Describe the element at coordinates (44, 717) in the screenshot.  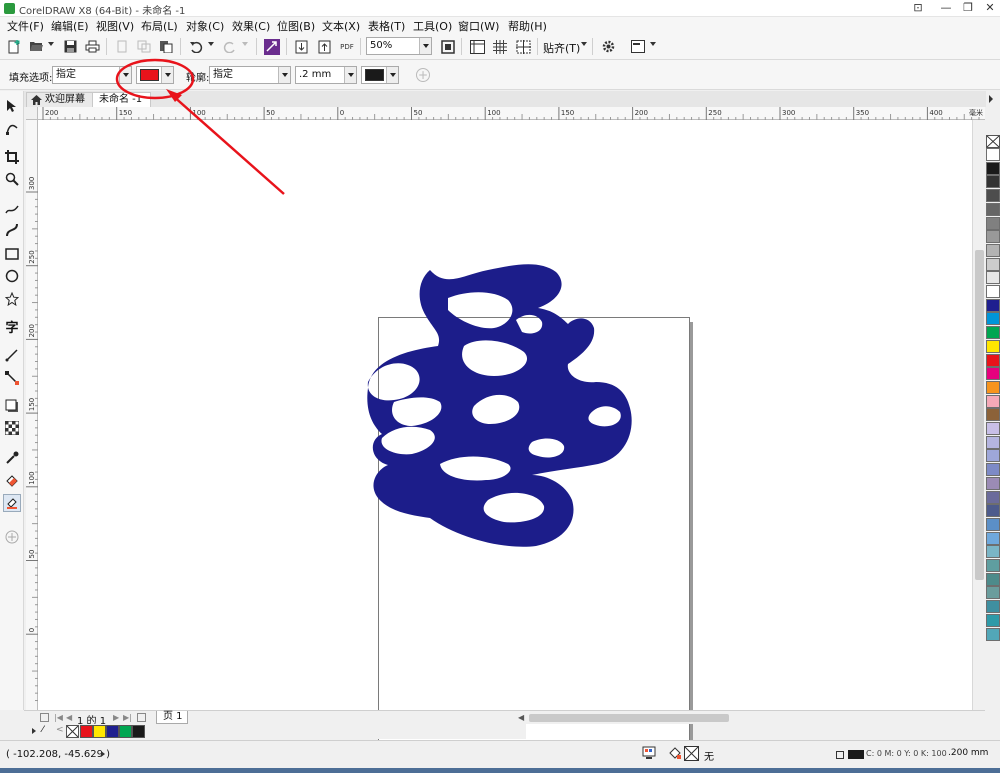
I see `add-page-before-icon` at that location.